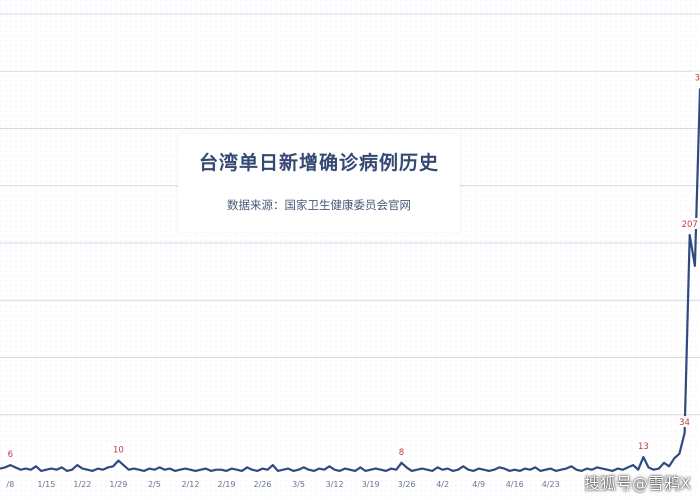 This screenshot has width=700, height=500. What do you see at coordinates (319, 205) in the screenshot?
I see `chart-subtitle: 数据来源：国家卫生健康委员会官网` at bounding box center [319, 205].